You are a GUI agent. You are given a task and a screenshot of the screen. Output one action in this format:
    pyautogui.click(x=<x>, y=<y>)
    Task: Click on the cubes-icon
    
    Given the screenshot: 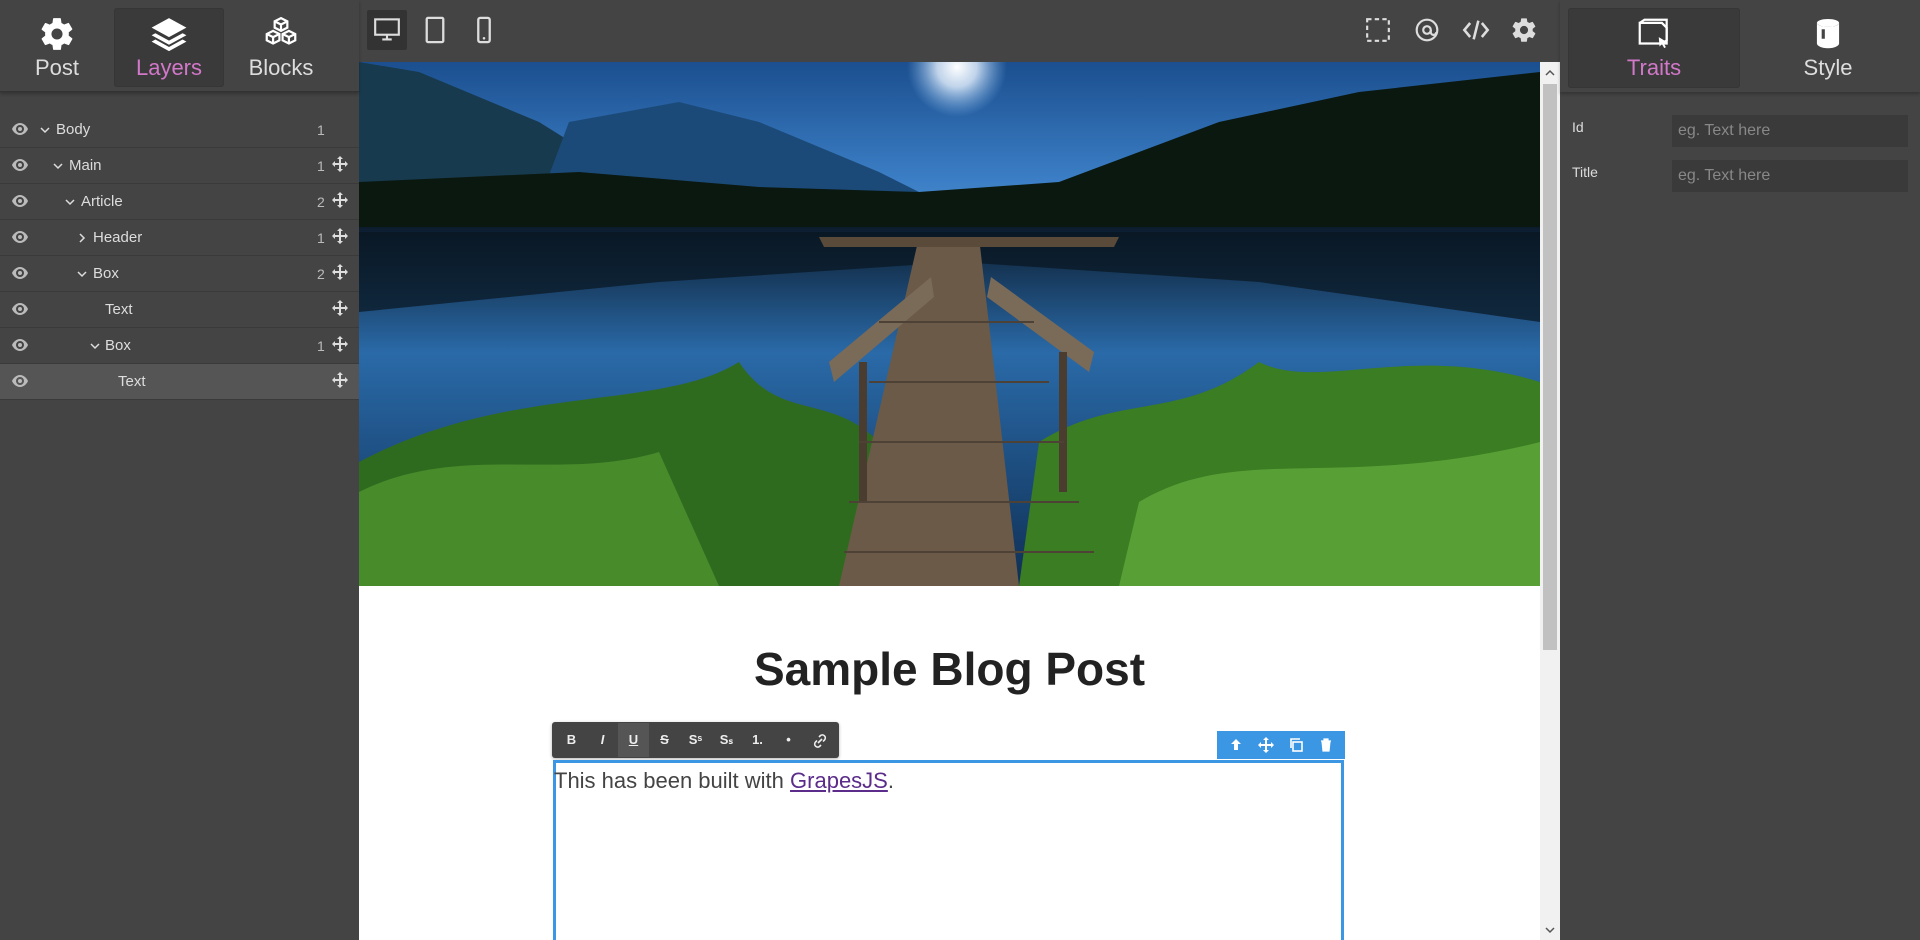 What is the action you would take?
    pyautogui.click(x=281, y=30)
    